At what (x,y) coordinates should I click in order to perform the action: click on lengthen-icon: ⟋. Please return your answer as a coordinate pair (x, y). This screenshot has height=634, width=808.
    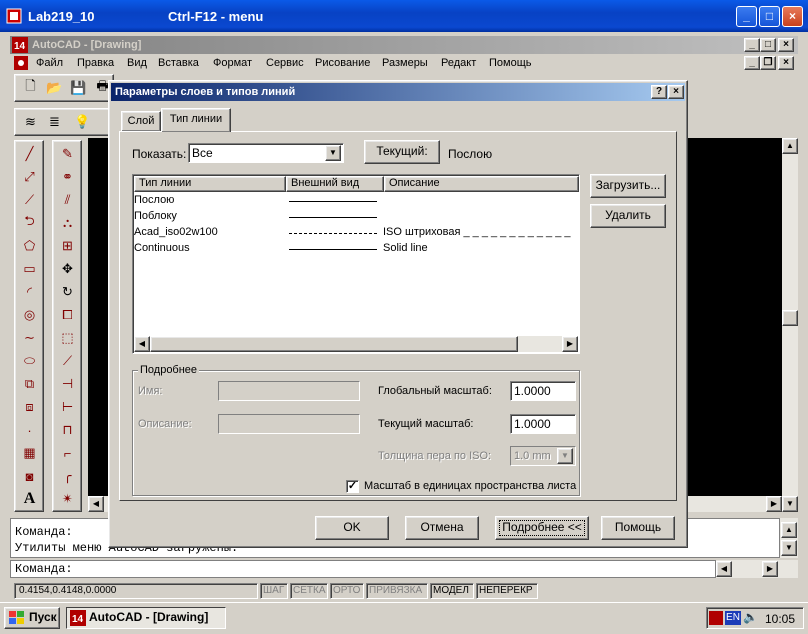
    Looking at the image, I should click on (67, 361).